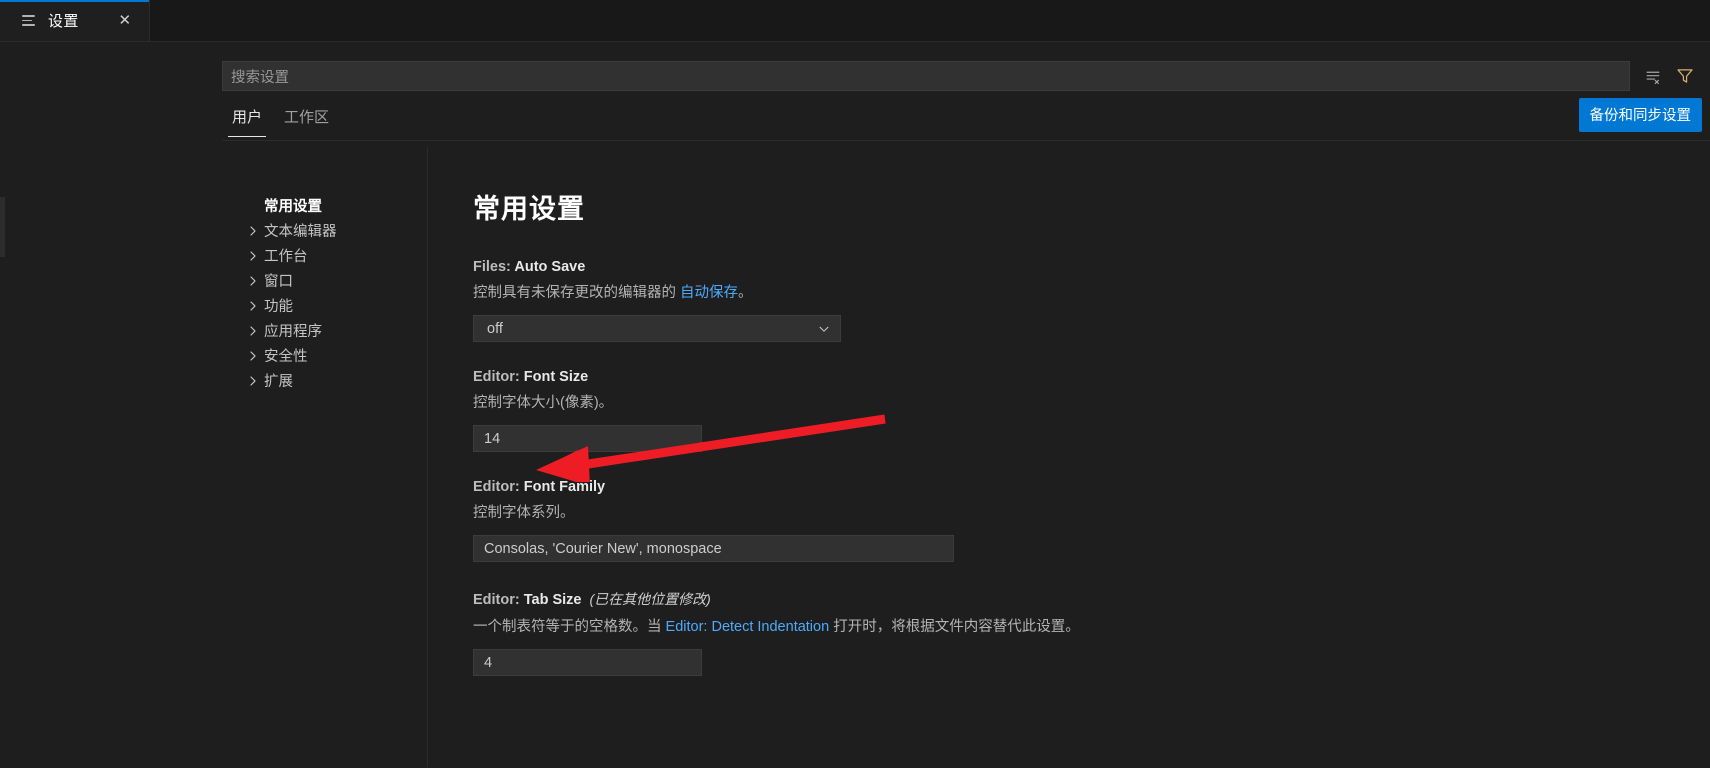  What do you see at coordinates (1653, 76) in the screenshot?
I see `clear-settings-search-icon` at bounding box center [1653, 76].